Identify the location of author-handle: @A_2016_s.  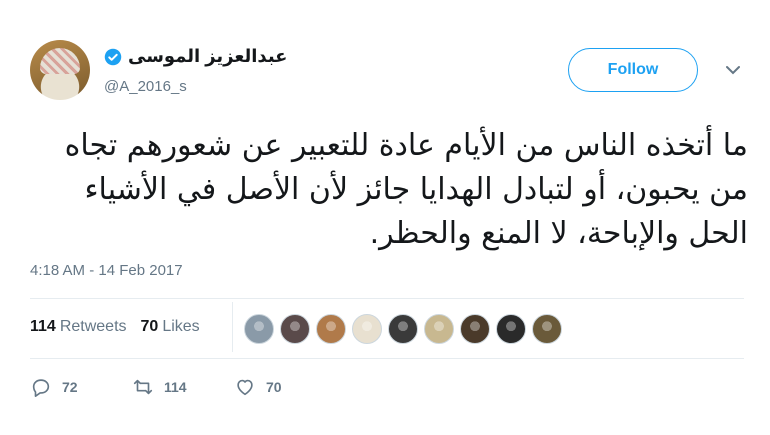
(145, 86).